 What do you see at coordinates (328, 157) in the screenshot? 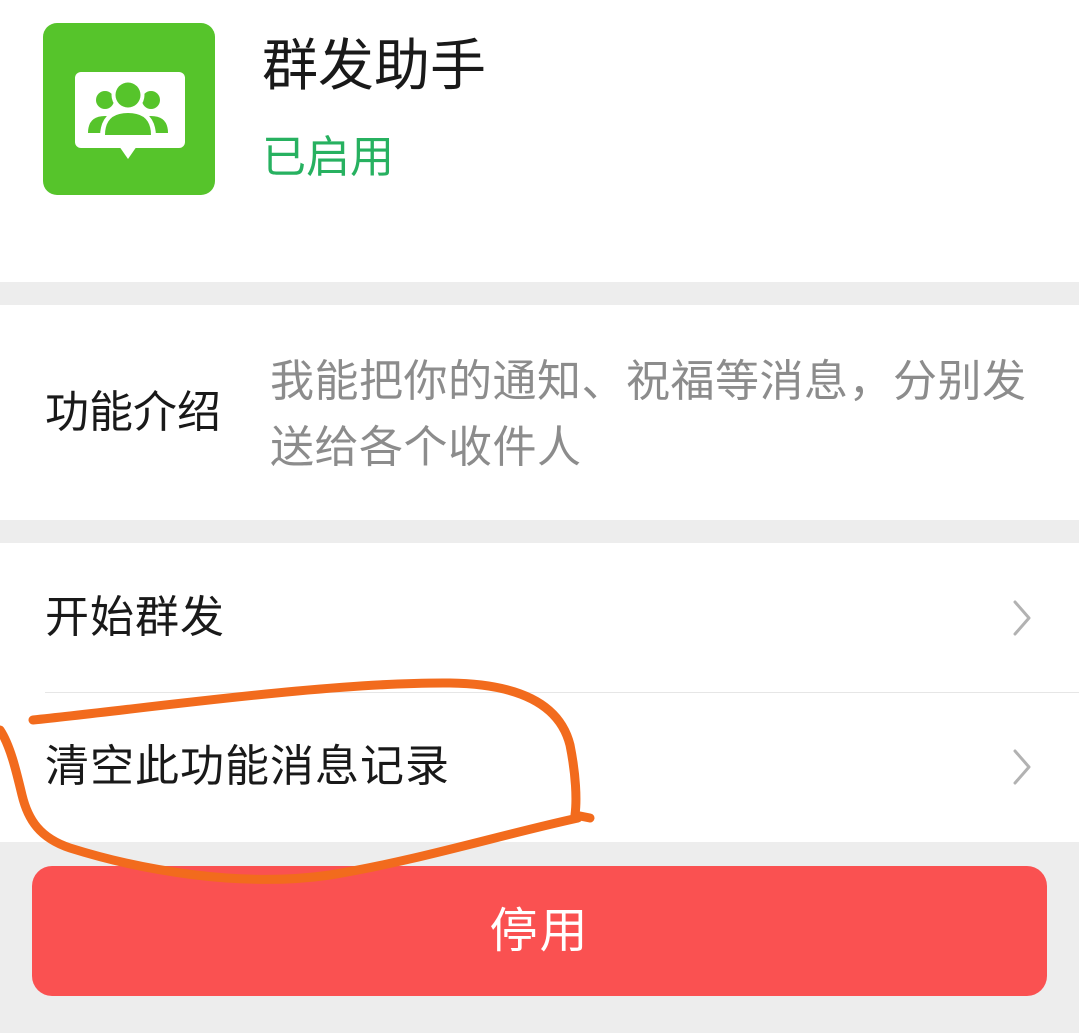
I see `status-label: 已启用` at bounding box center [328, 157].